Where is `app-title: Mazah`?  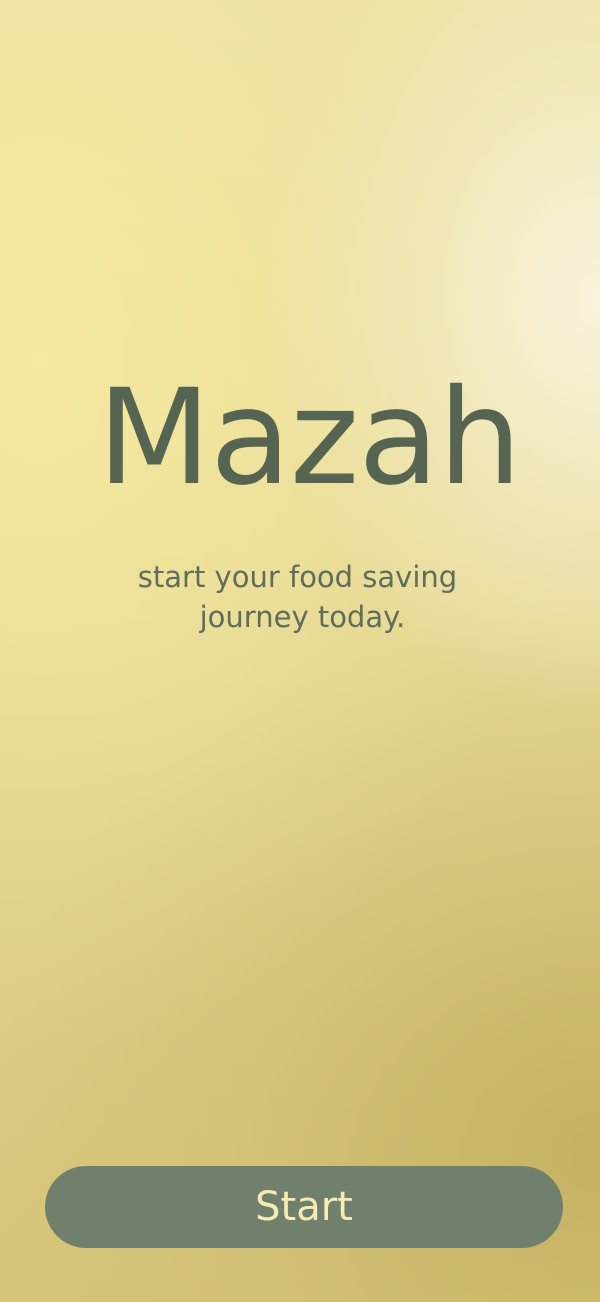
app-title: Mazah is located at coordinates (309, 438).